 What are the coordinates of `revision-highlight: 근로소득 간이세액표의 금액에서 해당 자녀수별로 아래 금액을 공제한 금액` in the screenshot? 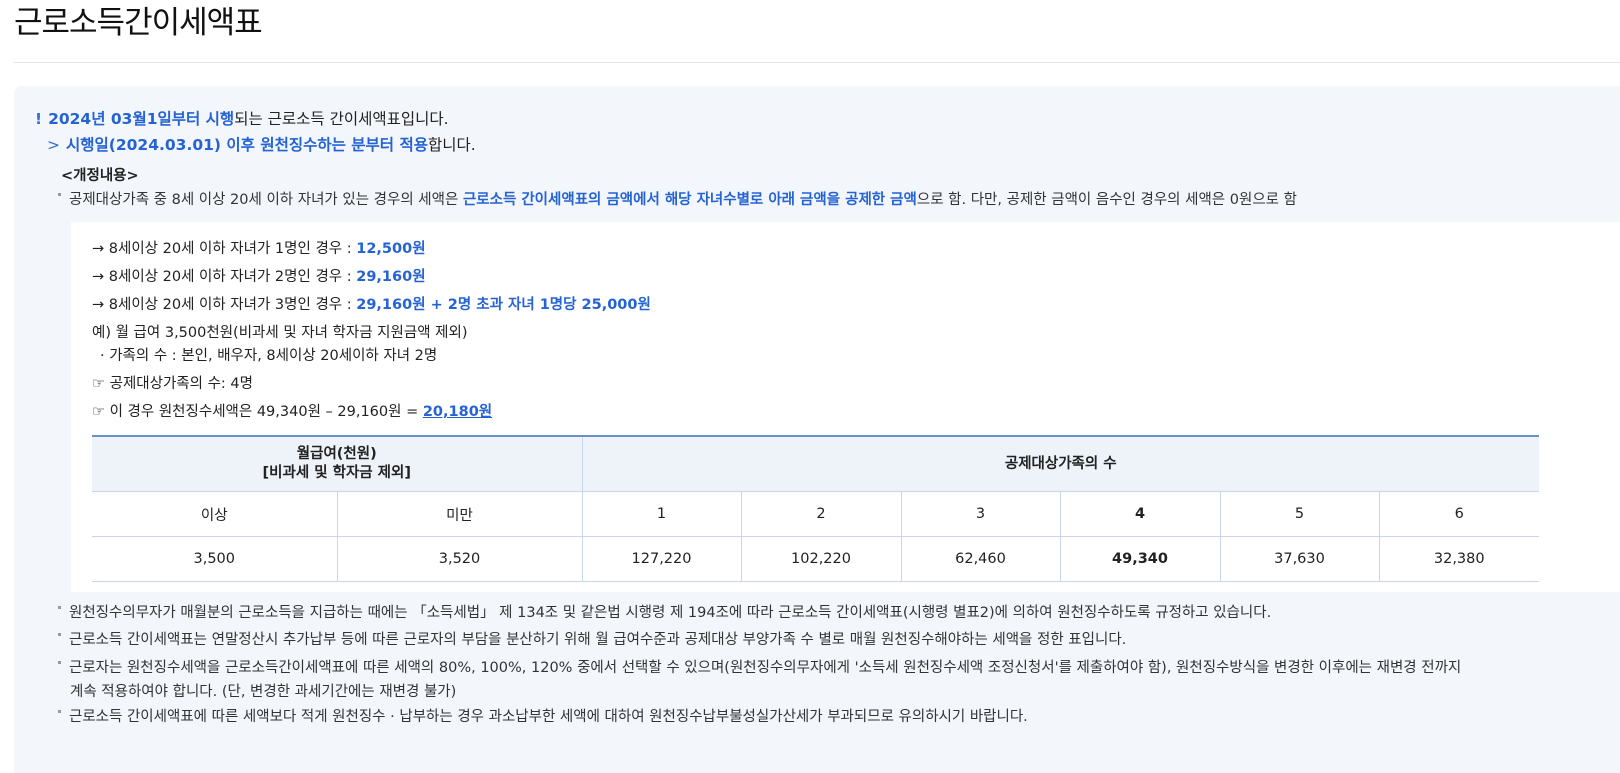 It's located at (689, 200).